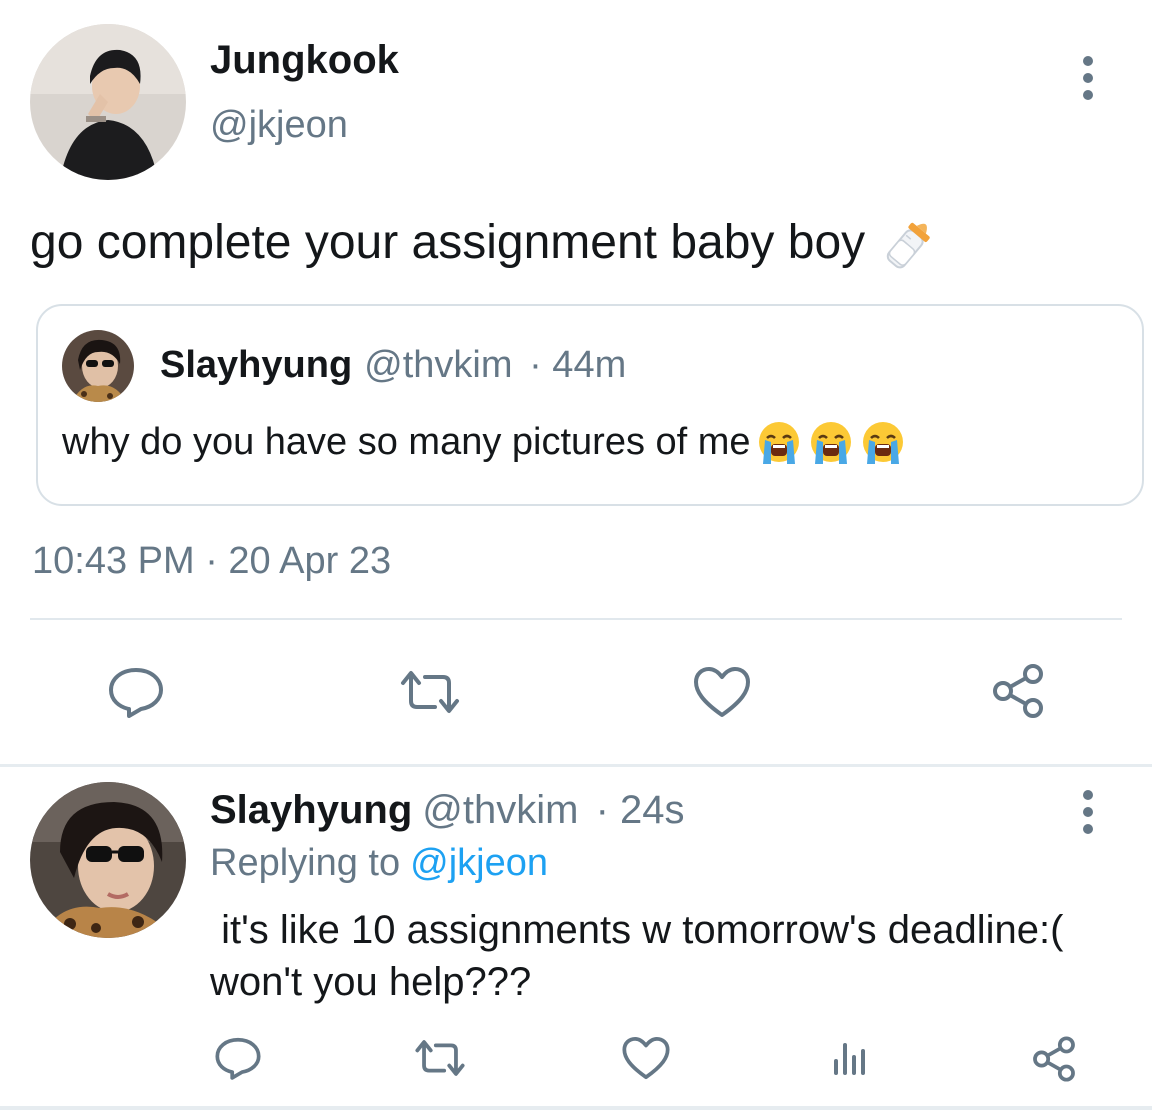 The height and width of the screenshot is (1110, 1152). What do you see at coordinates (304, 60) in the screenshot?
I see `main-author-name: Jungkook` at bounding box center [304, 60].